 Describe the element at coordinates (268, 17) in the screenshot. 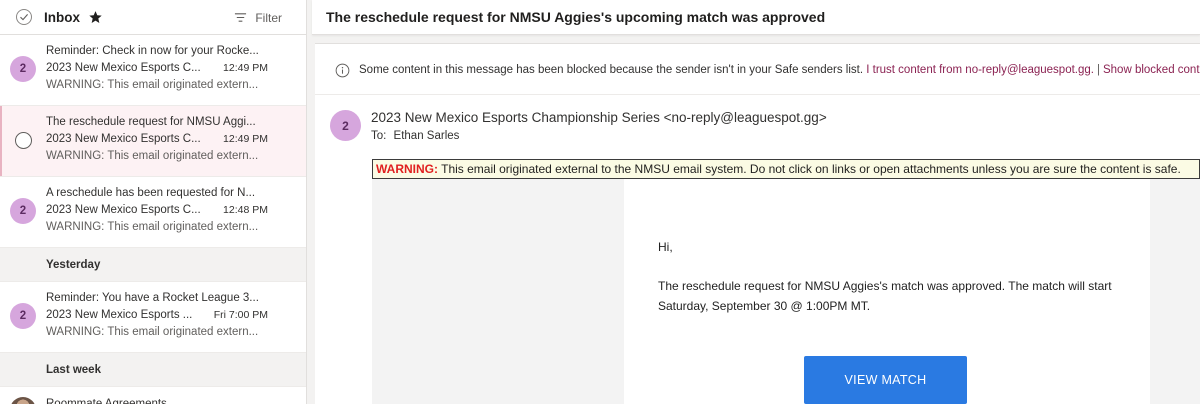

I see `filter-label: Filter` at that location.